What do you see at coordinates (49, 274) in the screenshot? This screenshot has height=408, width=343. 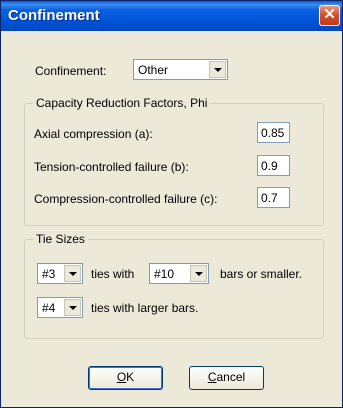 I see `tie-size-select-value: #3` at bounding box center [49, 274].